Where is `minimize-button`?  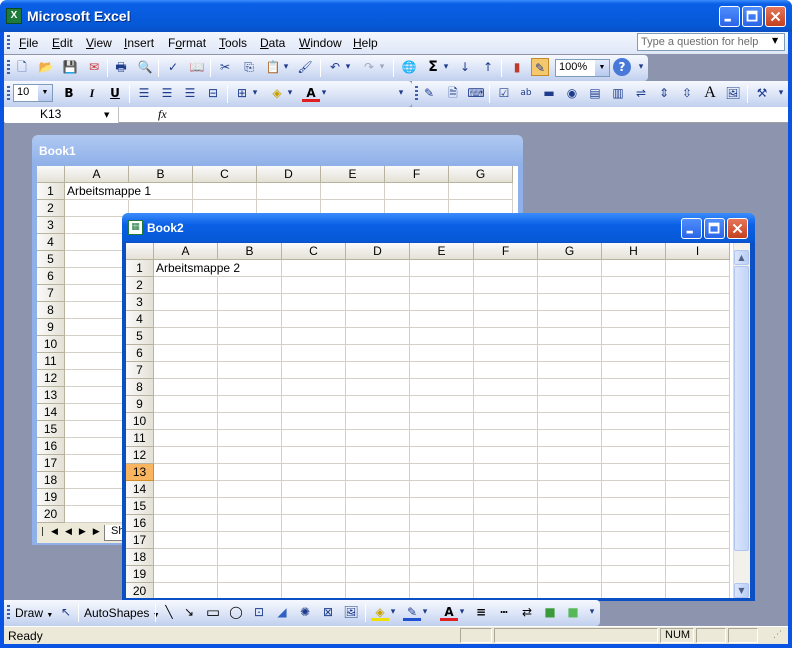 minimize-button is located at coordinates (729, 16).